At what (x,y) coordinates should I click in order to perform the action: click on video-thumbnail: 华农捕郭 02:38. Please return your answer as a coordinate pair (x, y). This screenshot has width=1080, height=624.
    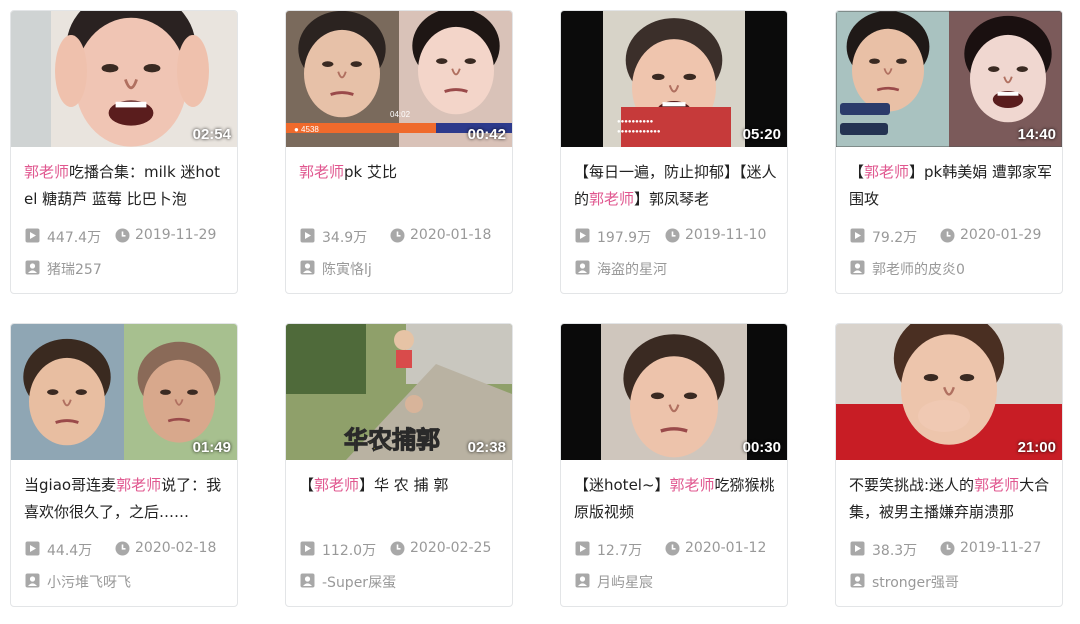
    Looking at the image, I should click on (399, 392).